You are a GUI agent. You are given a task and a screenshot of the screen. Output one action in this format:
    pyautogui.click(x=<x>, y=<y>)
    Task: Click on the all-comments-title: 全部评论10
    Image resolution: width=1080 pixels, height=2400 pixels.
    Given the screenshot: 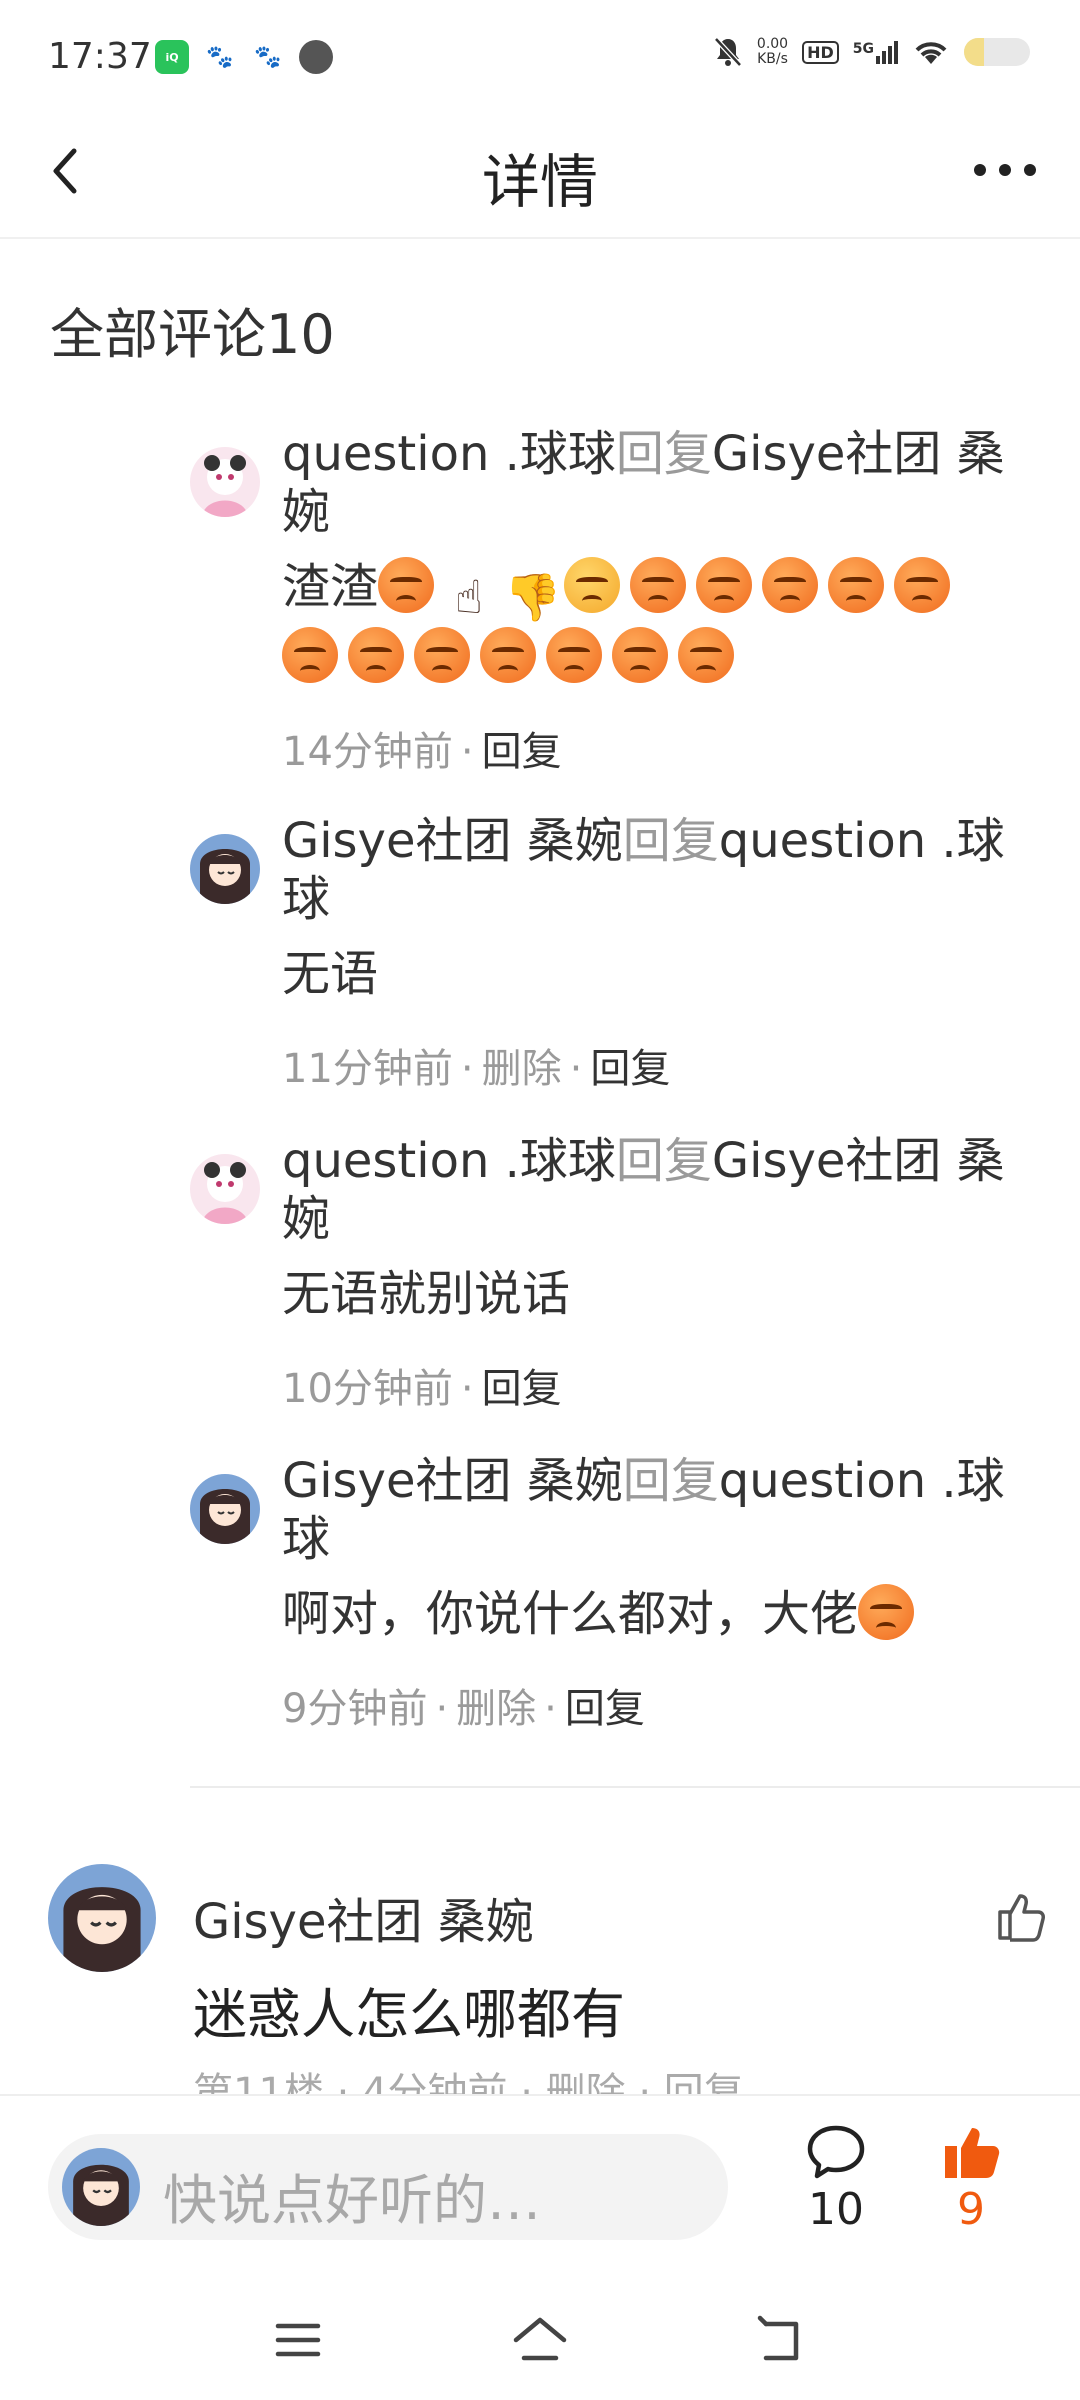 What is the action you would take?
    pyautogui.click(x=192, y=334)
    